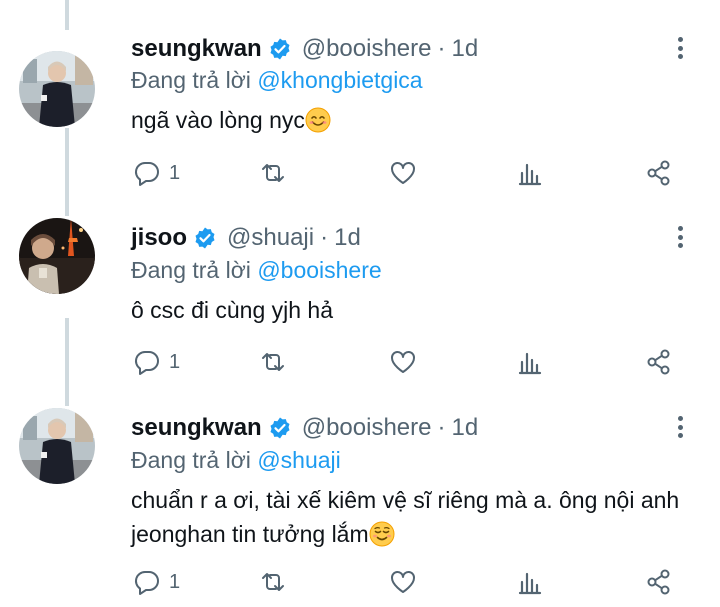 This screenshot has width=720, height=607. I want to click on smiling-face-emoji-icon, so click(318, 120).